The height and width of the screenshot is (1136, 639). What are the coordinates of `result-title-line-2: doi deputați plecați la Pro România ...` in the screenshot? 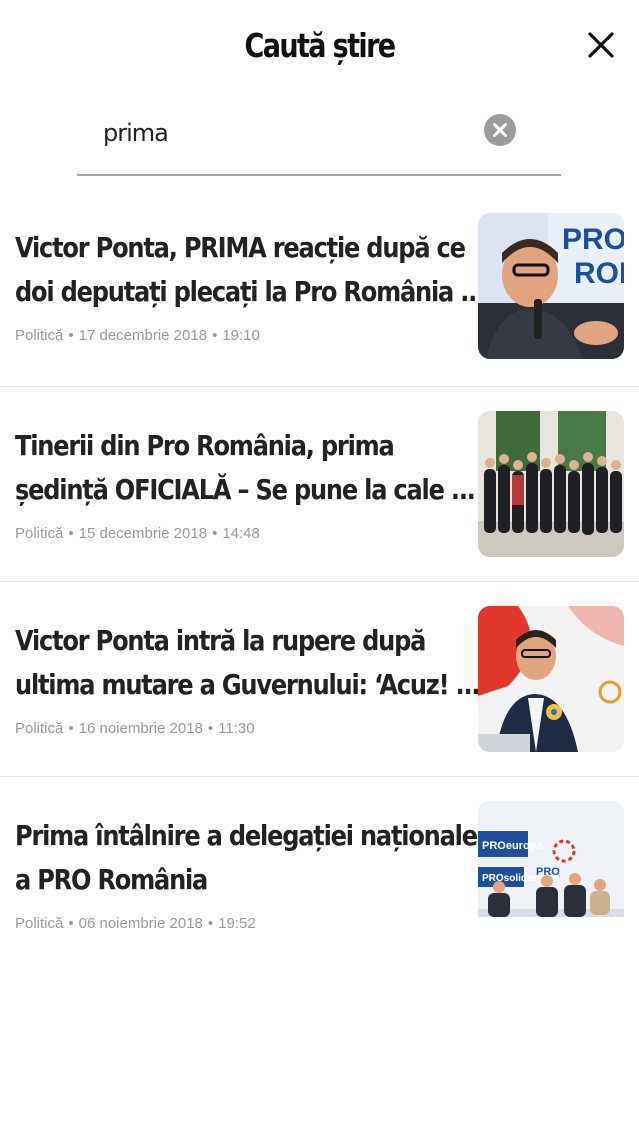 It's located at (250, 291).